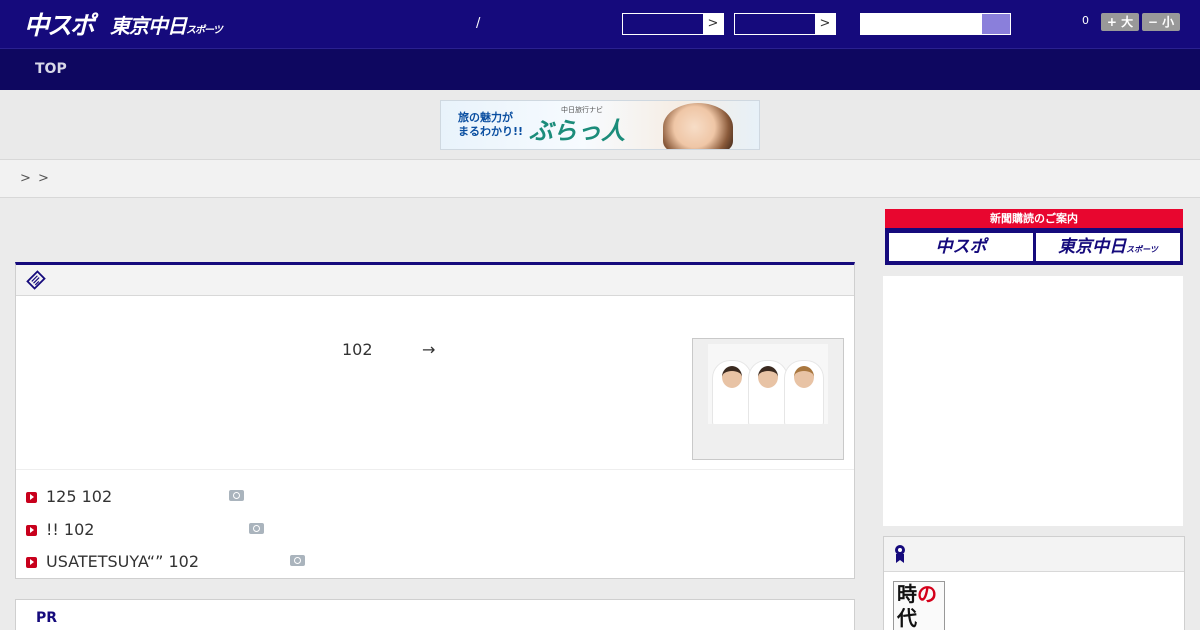 This screenshot has height=630, width=1200. I want to click on tokyo-subscribe-button: 東京中日スポーツ, so click(1108, 247).